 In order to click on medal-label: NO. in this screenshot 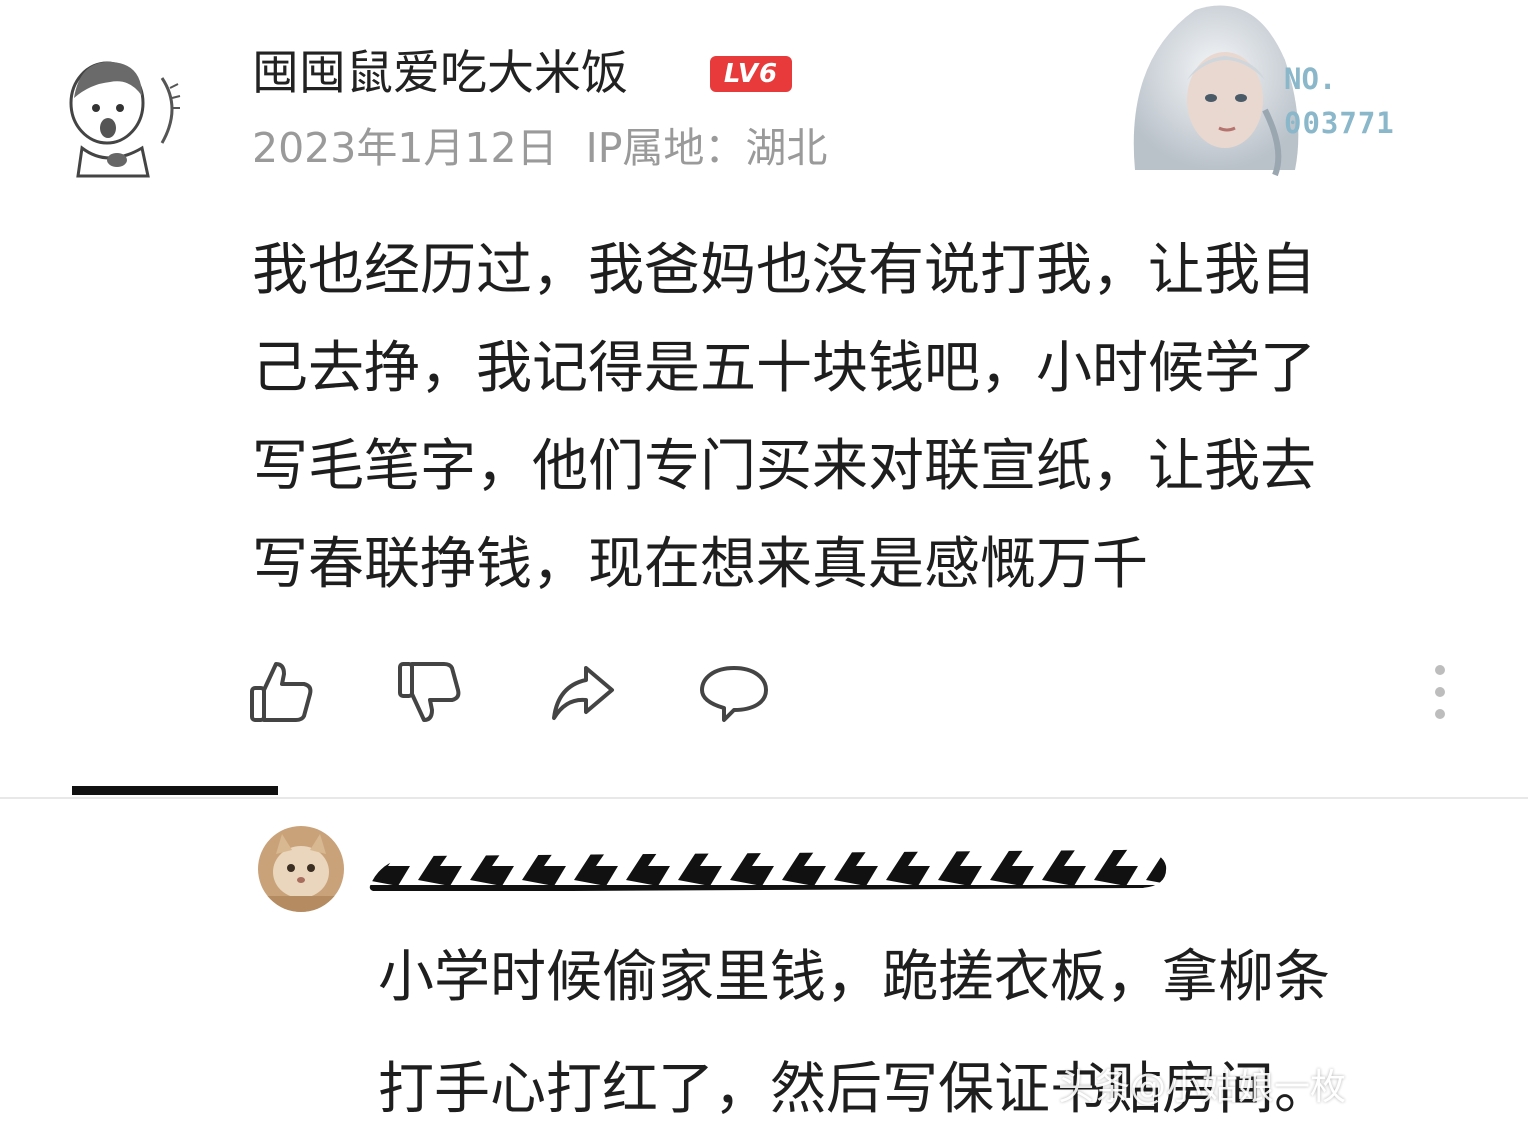, I will do `click(1310, 79)`.